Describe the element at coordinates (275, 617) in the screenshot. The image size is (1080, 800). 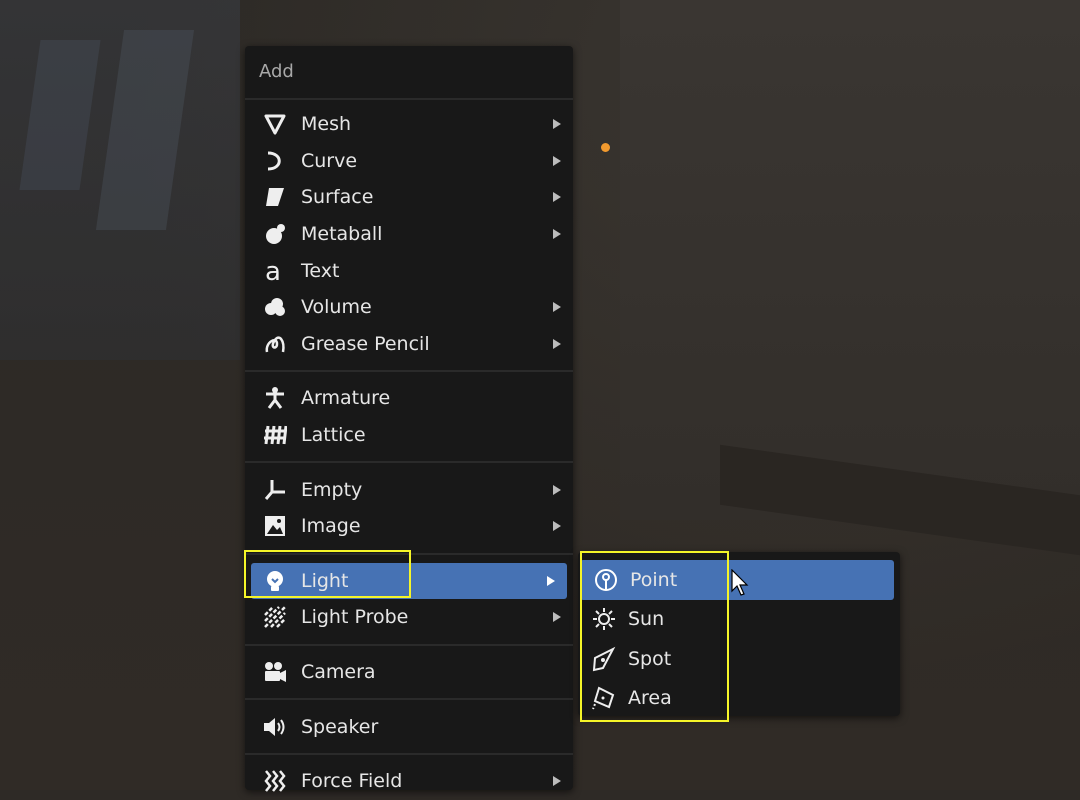
I see `light-probe-icon` at that location.